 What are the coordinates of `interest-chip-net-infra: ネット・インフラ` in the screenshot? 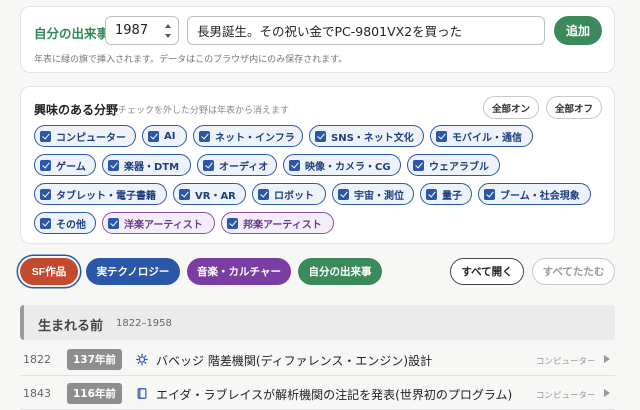 It's located at (248, 136).